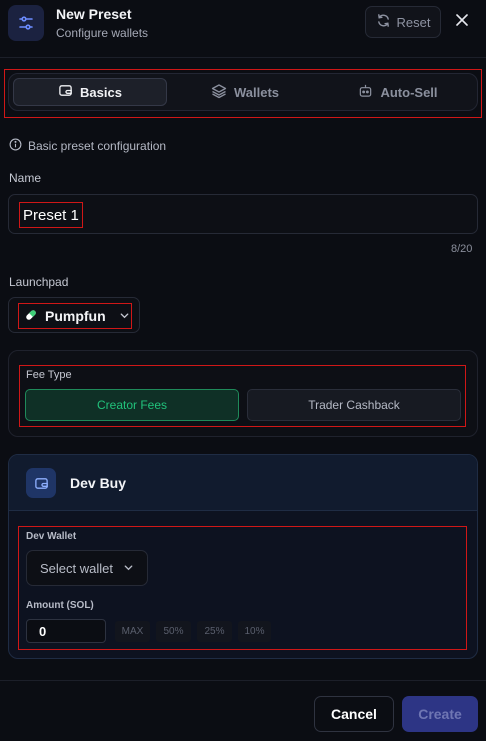 This screenshot has height=741, width=486. I want to click on close-icon, so click(462, 22).